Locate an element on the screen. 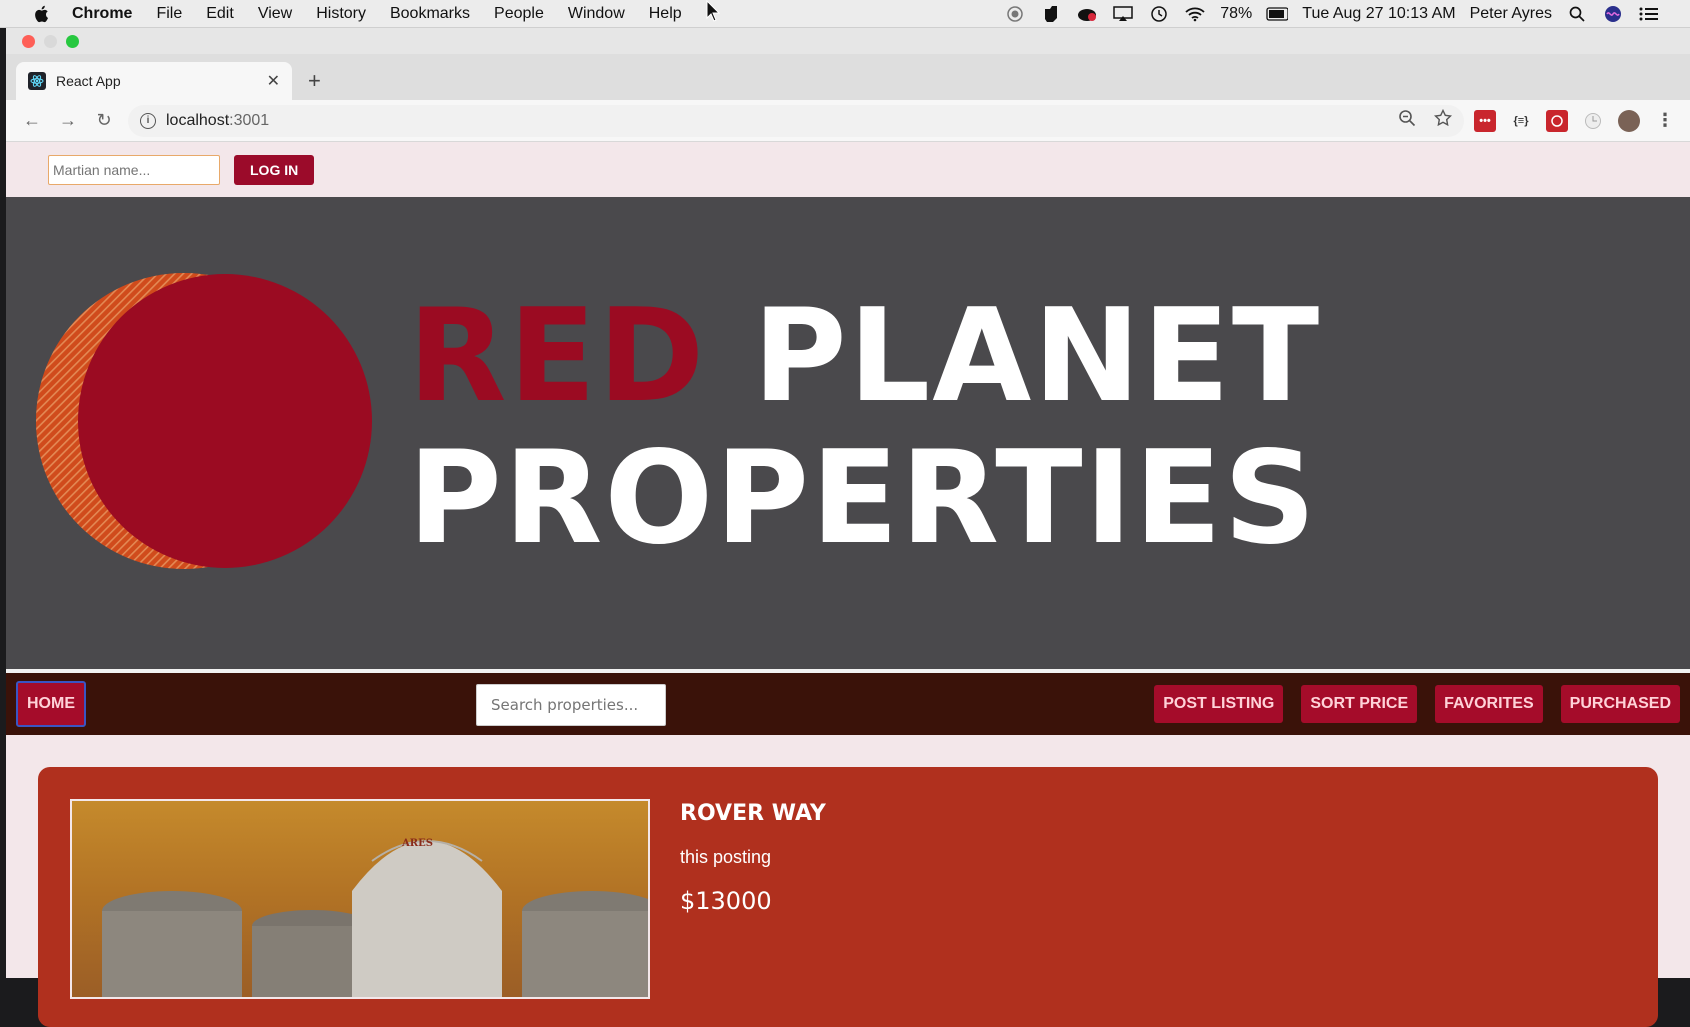 The image size is (1690, 1027). back-arrow-icon: ← is located at coordinates (32, 120).